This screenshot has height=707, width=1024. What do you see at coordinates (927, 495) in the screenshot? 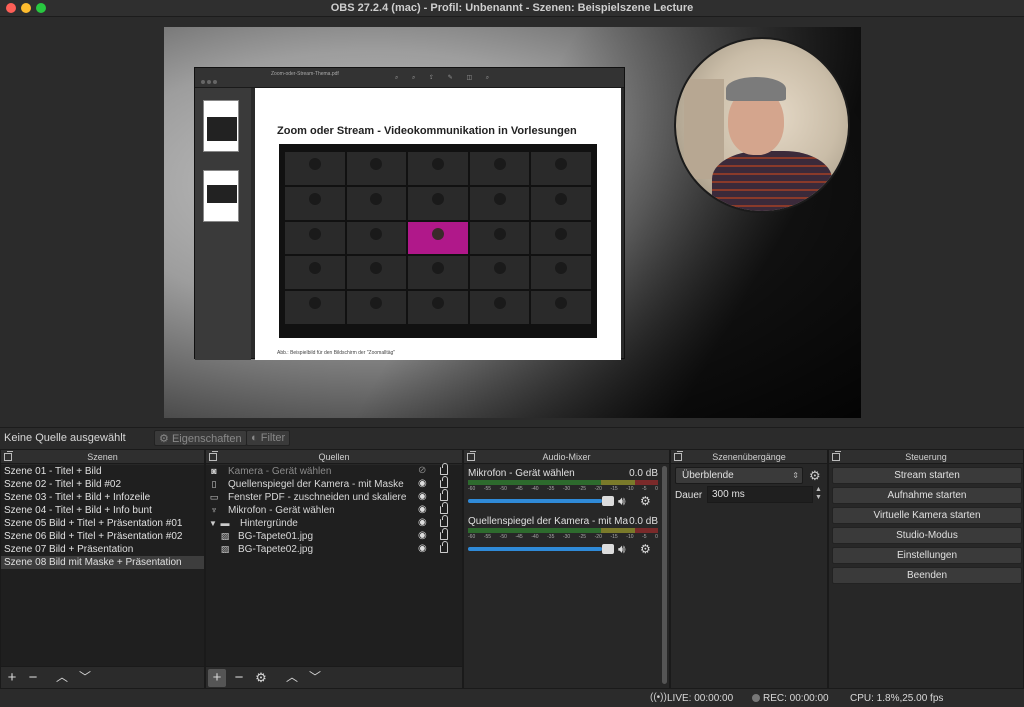
I see `start-recording-button: Aufnahme starten` at bounding box center [927, 495].